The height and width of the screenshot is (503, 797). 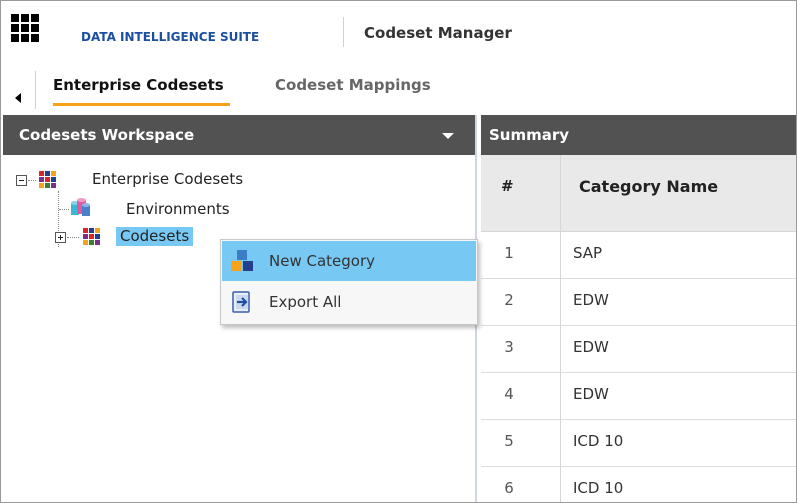 What do you see at coordinates (588, 253) in the screenshot?
I see `row-category-name: SAP` at bounding box center [588, 253].